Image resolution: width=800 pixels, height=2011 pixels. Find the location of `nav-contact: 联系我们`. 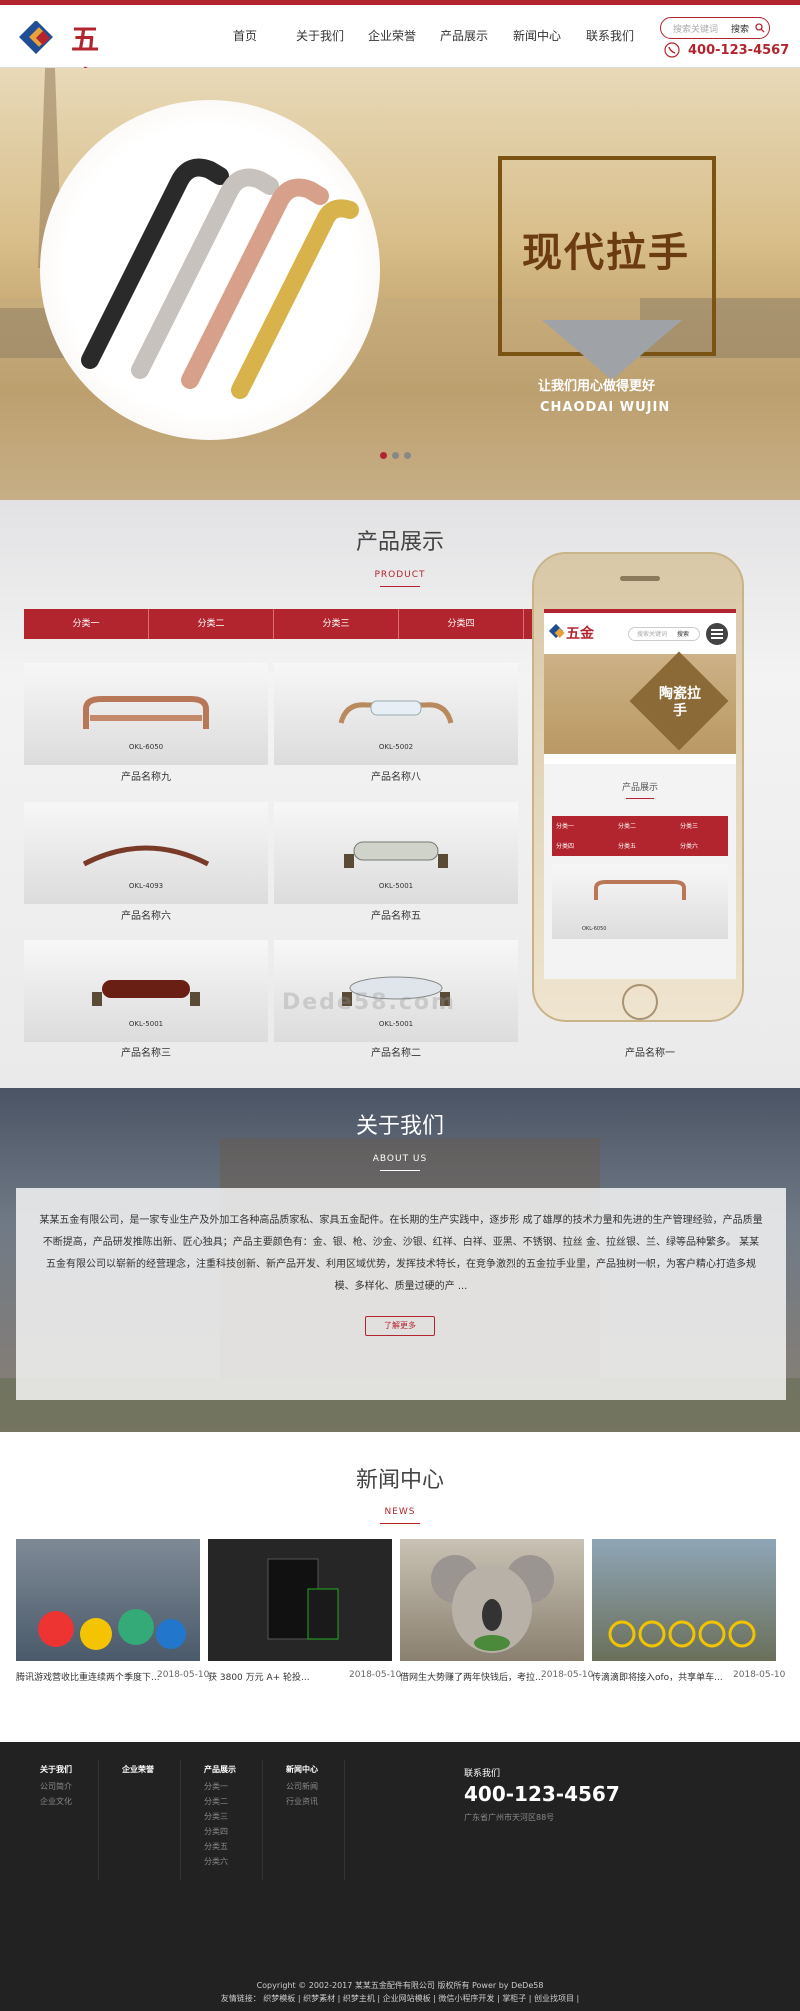

nav-contact: 联系我们 is located at coordinates (610, 35).